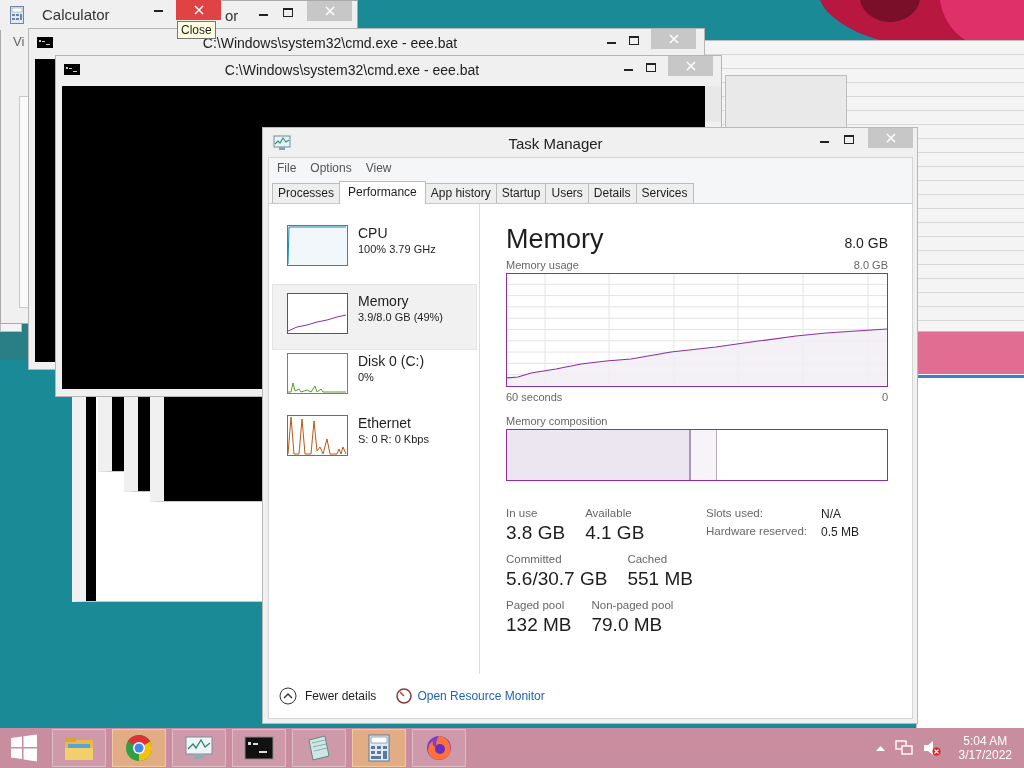 The image size is (1024, 768). What do you see at coordinates (757, 532) in the screenshot?
I see `stat-label: Hardware reserved:` at bounding box center [757, 532].